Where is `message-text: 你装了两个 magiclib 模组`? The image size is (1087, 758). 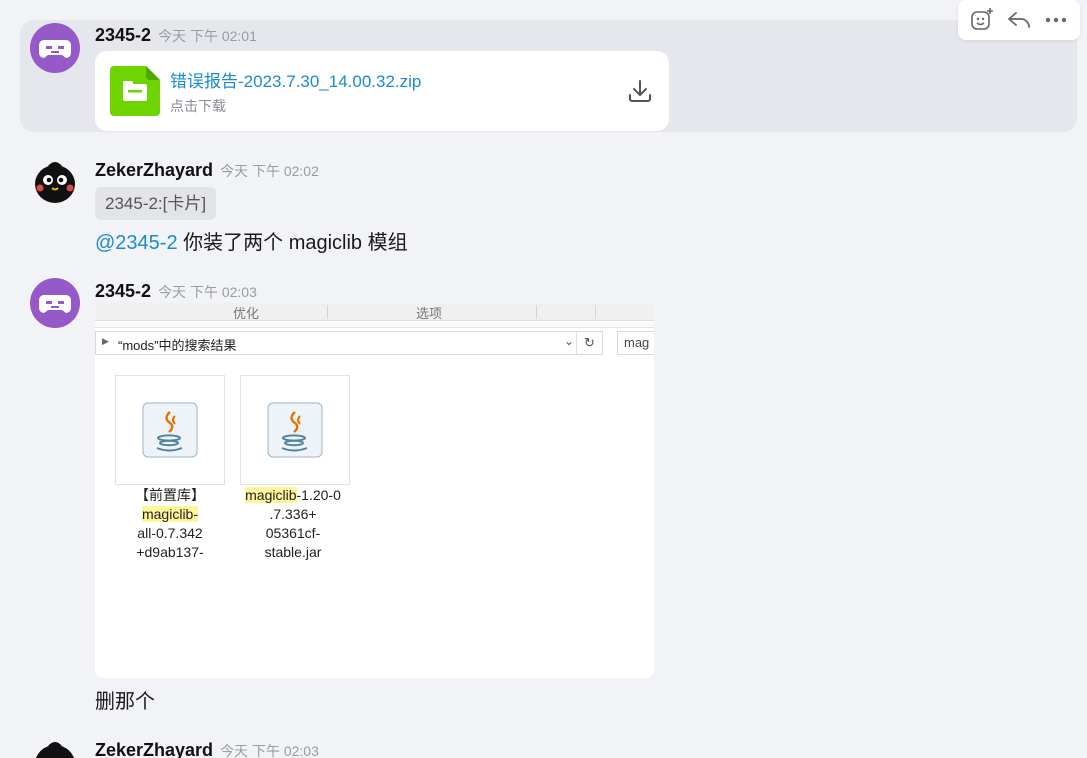
message-text: 你装了两个 magiclib 模组 is located at coordinates (292, 243).